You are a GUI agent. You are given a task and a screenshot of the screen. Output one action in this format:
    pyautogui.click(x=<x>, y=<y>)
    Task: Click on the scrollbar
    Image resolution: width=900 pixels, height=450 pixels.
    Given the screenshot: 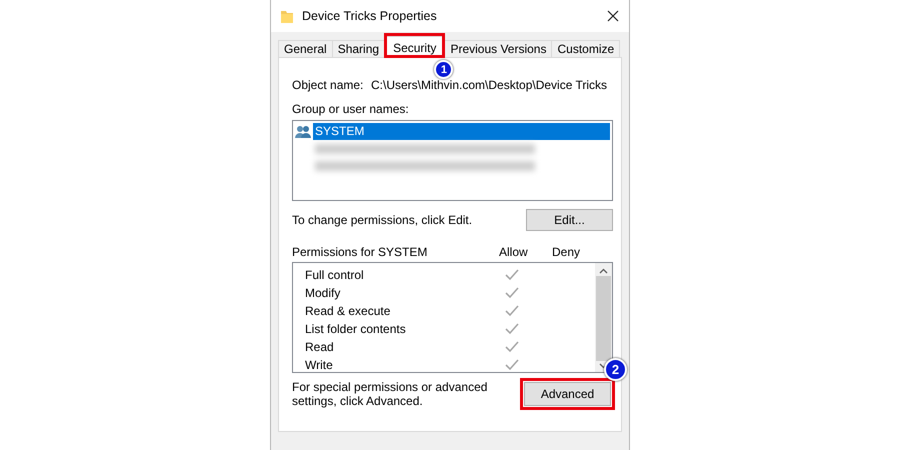 What is the action you would take?
    pyautogui.click(x=603, y=317)
    